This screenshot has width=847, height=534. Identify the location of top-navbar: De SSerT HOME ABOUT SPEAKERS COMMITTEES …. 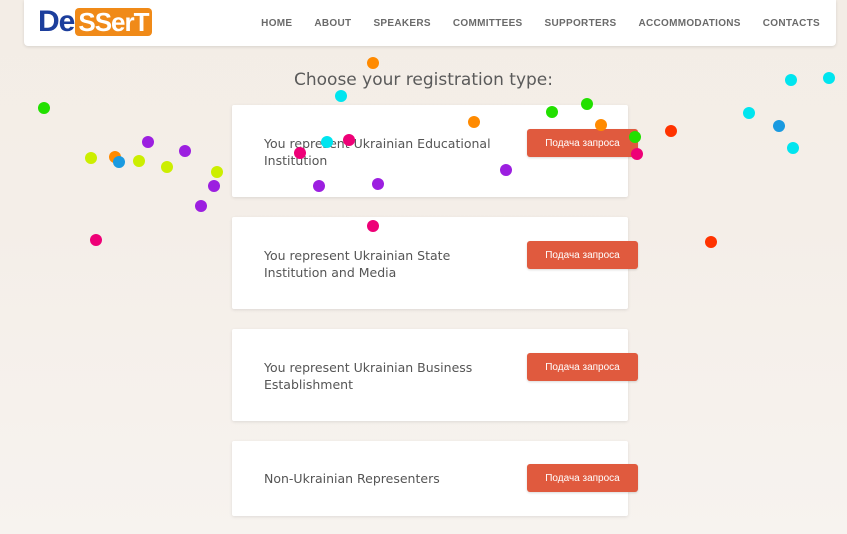
(430, 23).